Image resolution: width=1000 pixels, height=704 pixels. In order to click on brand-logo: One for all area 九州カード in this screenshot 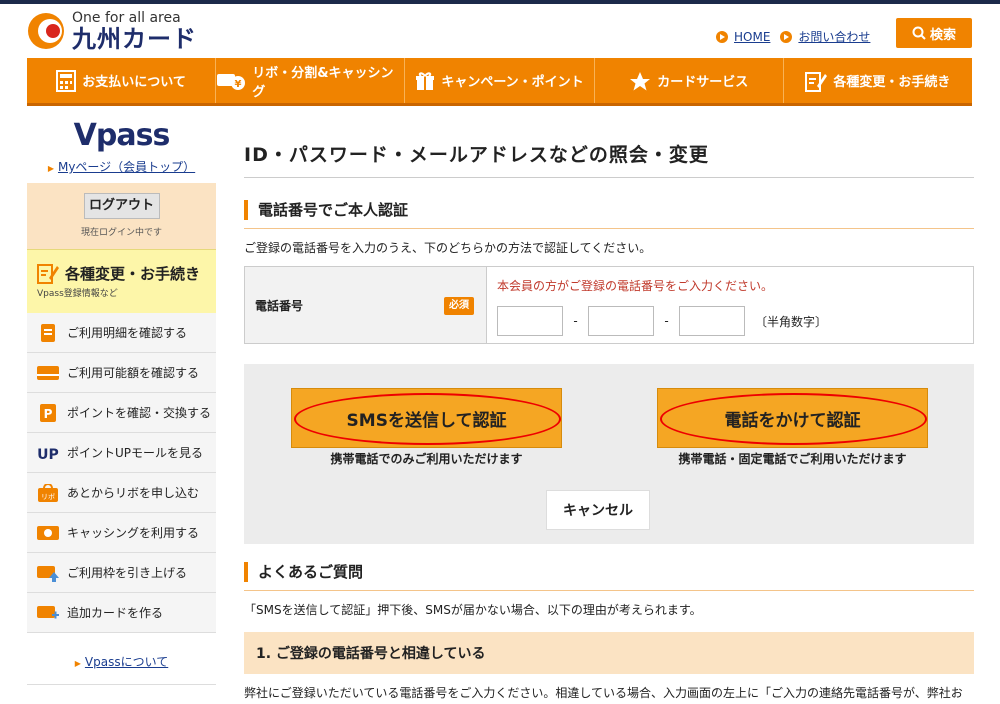, I will do `click(111, 31)`.